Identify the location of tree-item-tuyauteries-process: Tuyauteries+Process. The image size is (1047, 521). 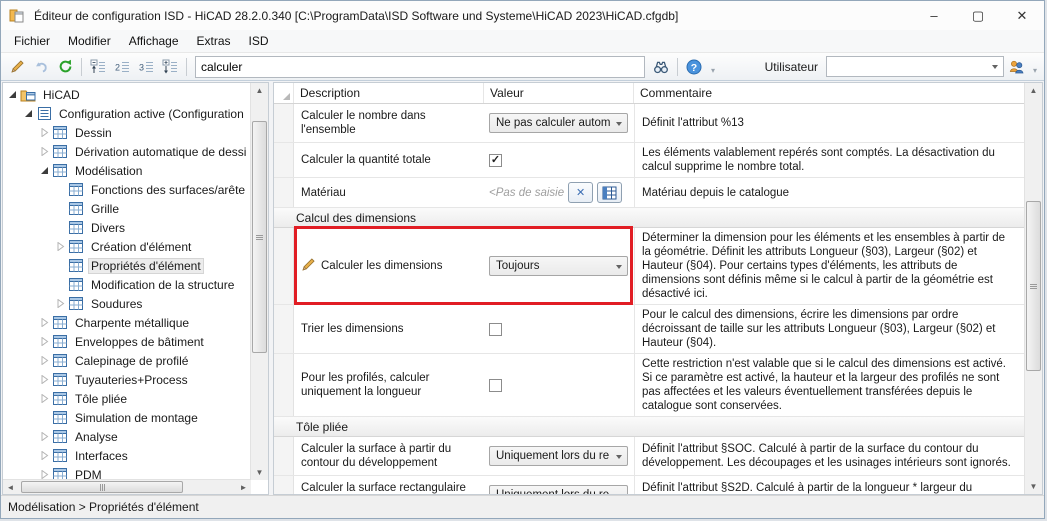
(127, 379).